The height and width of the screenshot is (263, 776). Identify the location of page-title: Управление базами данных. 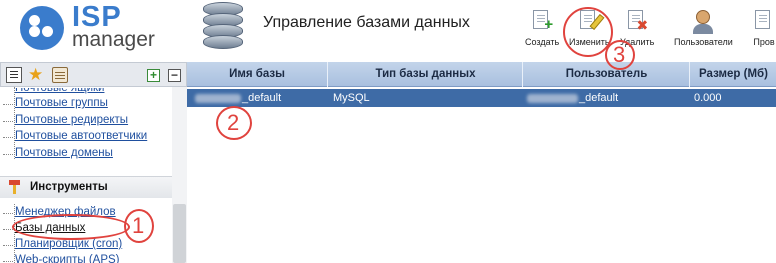
(366, 22).